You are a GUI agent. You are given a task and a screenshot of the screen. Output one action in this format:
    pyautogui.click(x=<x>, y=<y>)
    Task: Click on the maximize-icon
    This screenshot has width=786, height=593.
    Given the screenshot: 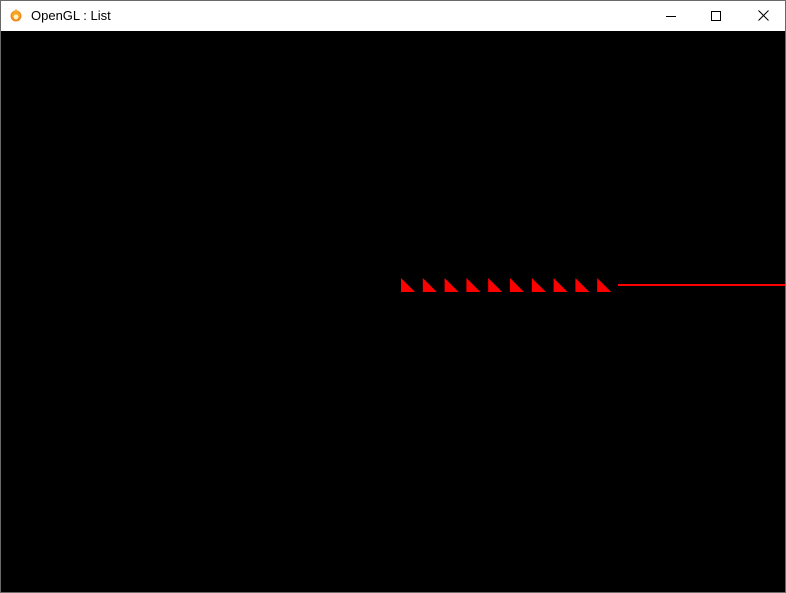 What is the action you would take?
    pyautogui.click(x=716, y=15)
    